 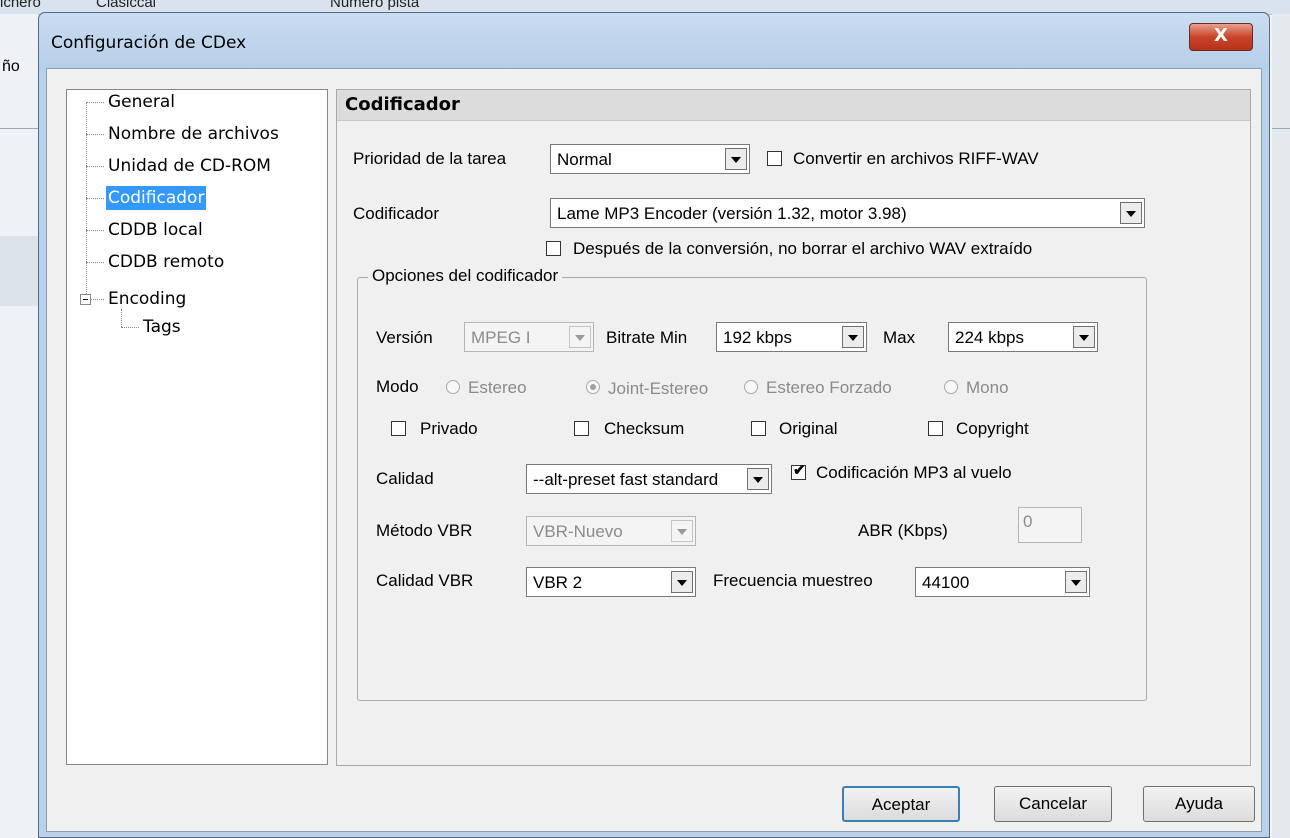 What do you see at coordinates (193, 134) in the screenshot?
I see `tree-item-nombre-archivos: Nombre de archivos` at bounding box center [193, 134].